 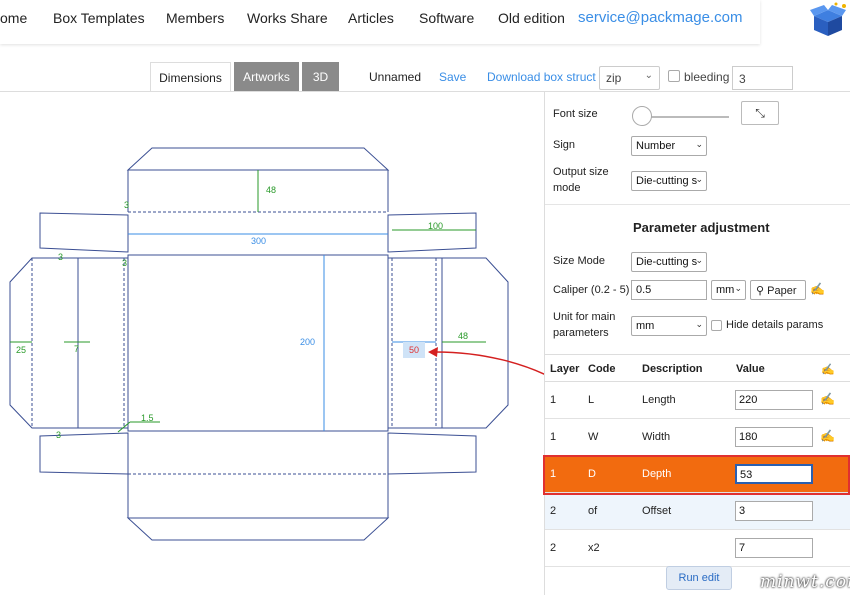 I want to click on save-link: Save, so click(x=452, y=77).